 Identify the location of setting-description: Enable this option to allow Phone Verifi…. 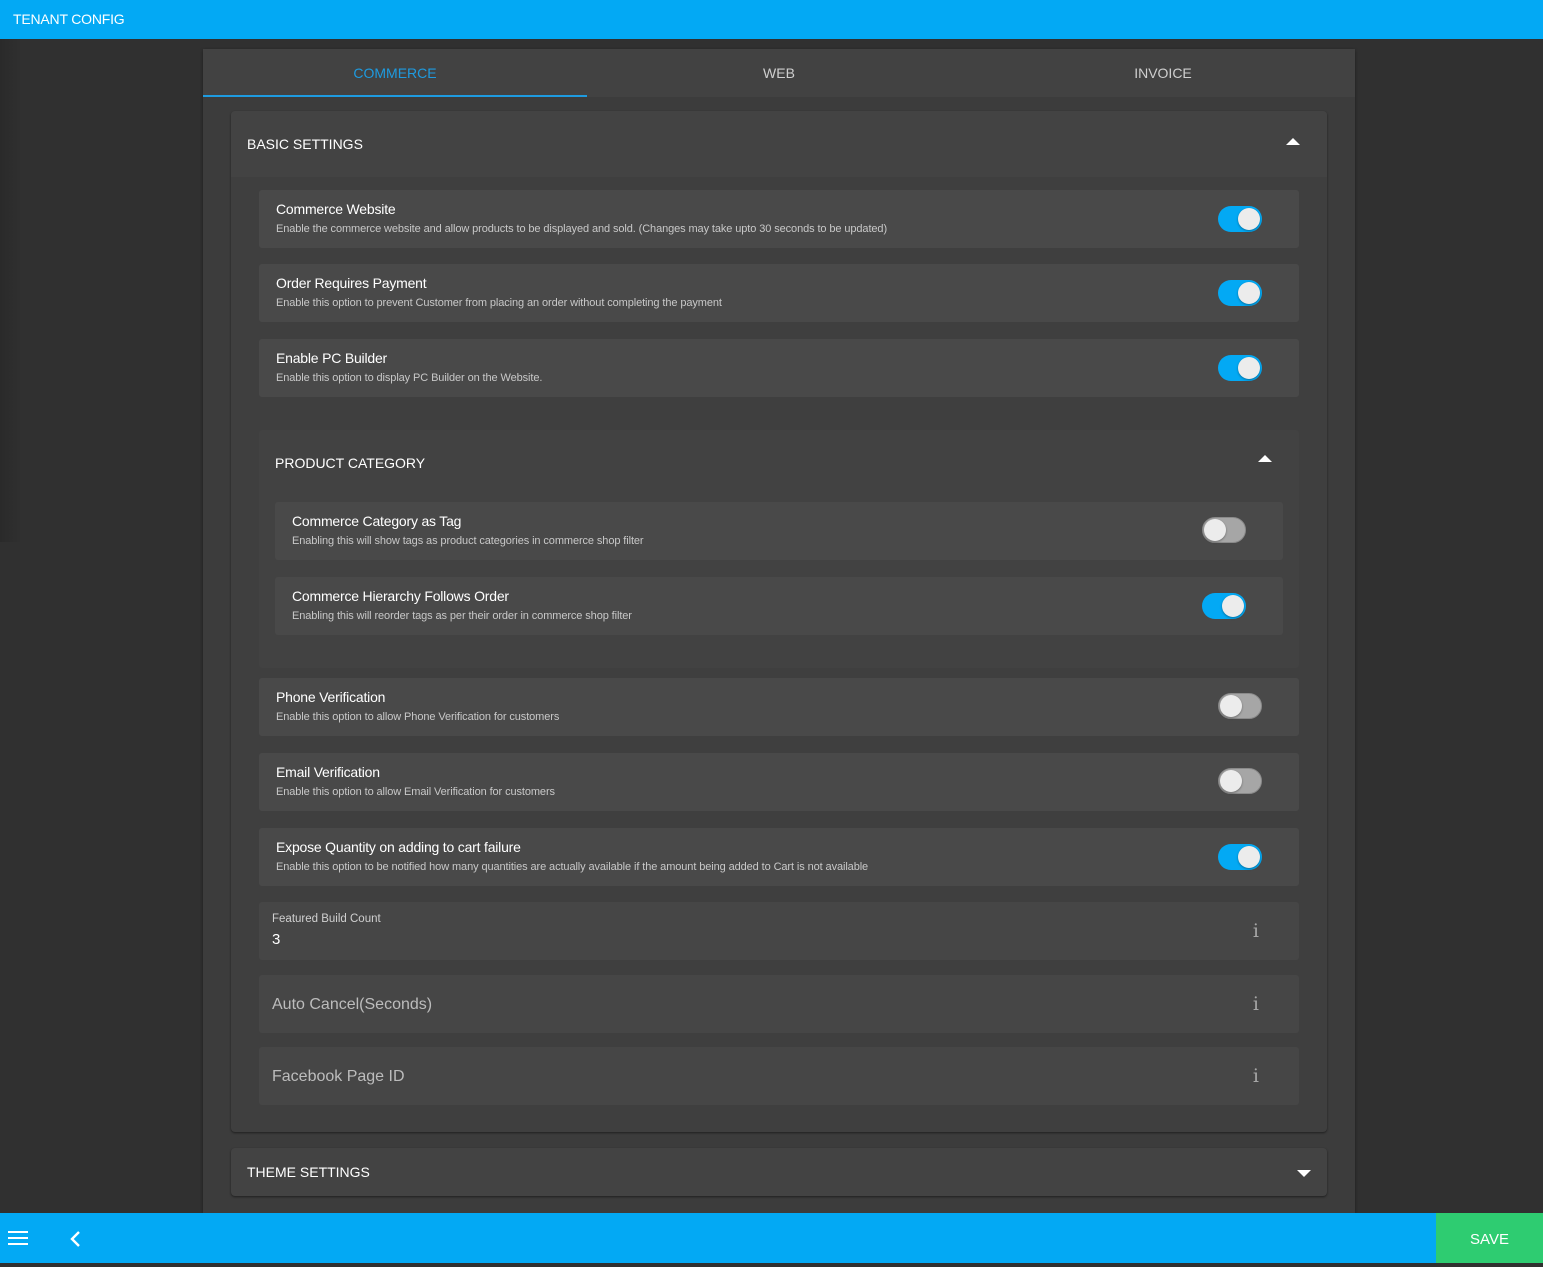
(418, 717).